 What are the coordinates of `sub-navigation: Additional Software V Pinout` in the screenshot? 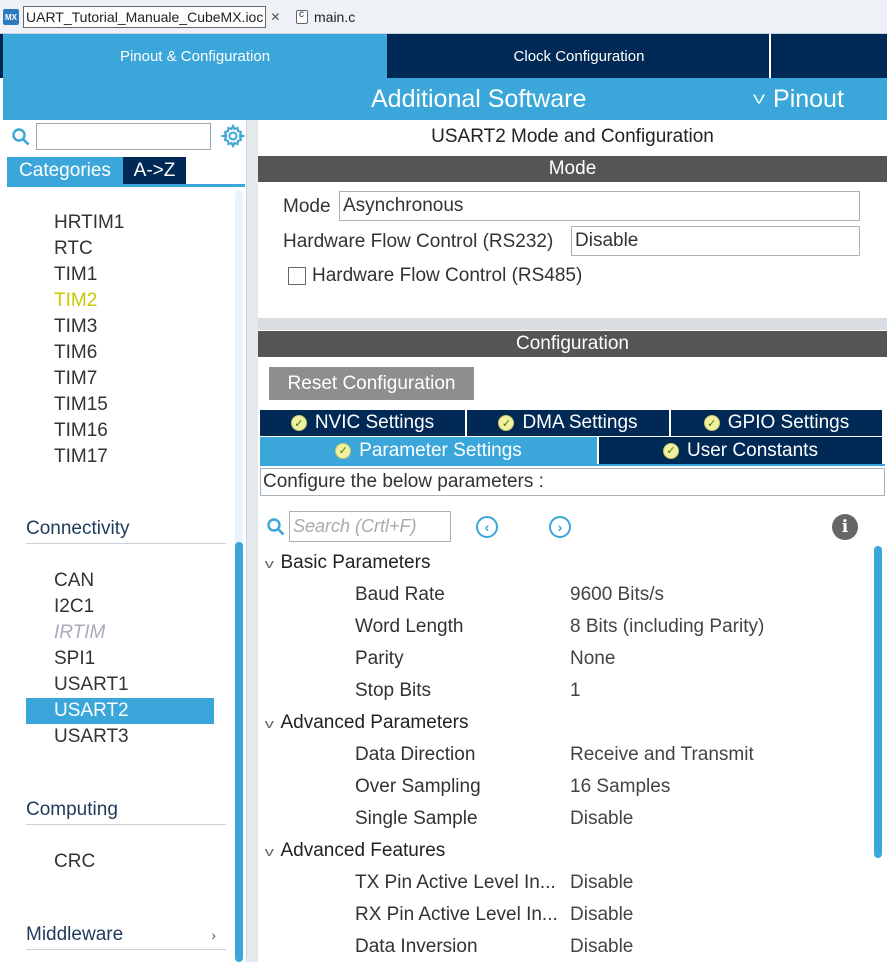 It's located at (445, 99).